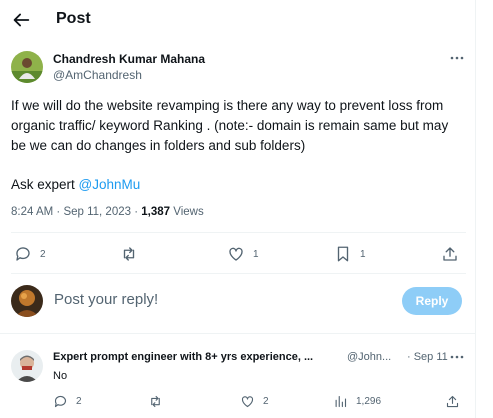  What do you see at coordinates (67, 401) in the screenshot?
I see `comment-reply-button: 2` at bounding box center [67, 401].